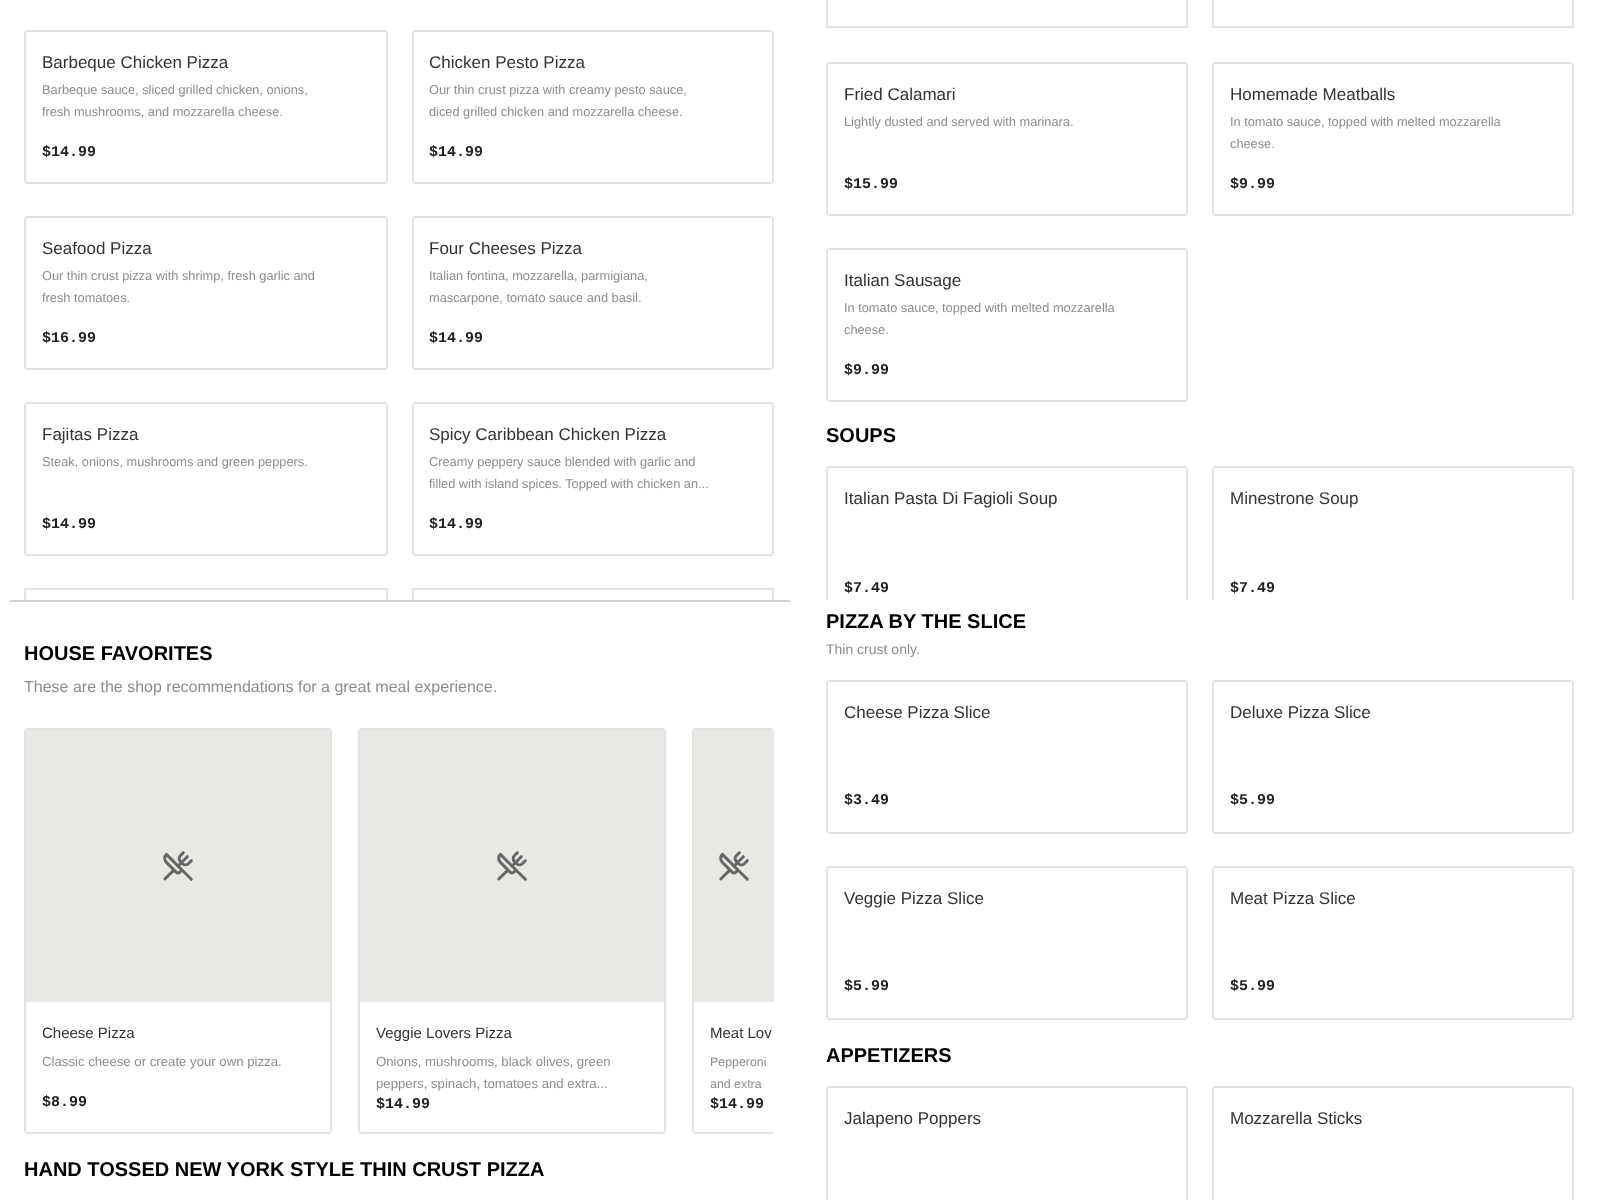 This screenshot has height=1200, width=1600. What do you see at coordinates (1393, 1142) in the screenshot?
I see `menu-card: Mozzarella Sticks` at bounding box center [1393, 1142].